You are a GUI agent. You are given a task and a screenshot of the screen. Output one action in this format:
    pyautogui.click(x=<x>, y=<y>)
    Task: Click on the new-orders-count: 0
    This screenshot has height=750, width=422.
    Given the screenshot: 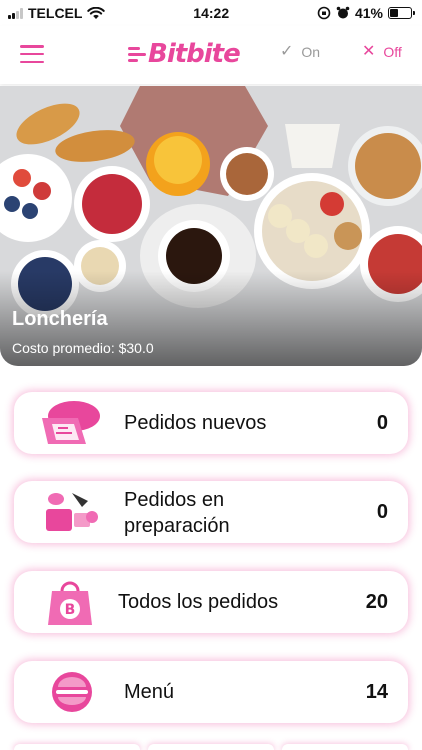 What is the action you would take?
    pyautogui.click(x=382, y=422)
    